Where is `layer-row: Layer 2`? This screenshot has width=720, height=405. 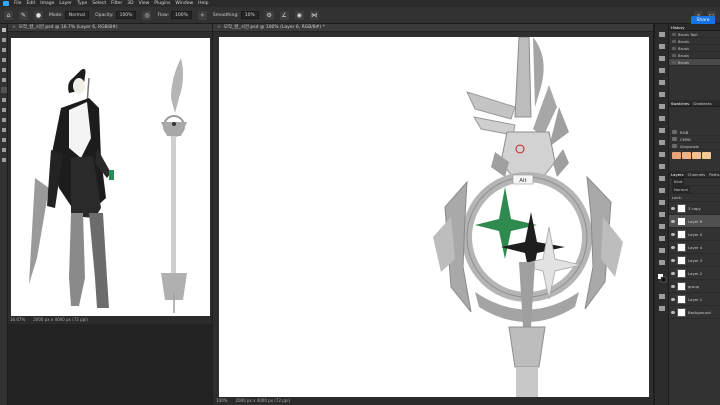 layer-row: Layer 2 is located at coordinates (694, 273).